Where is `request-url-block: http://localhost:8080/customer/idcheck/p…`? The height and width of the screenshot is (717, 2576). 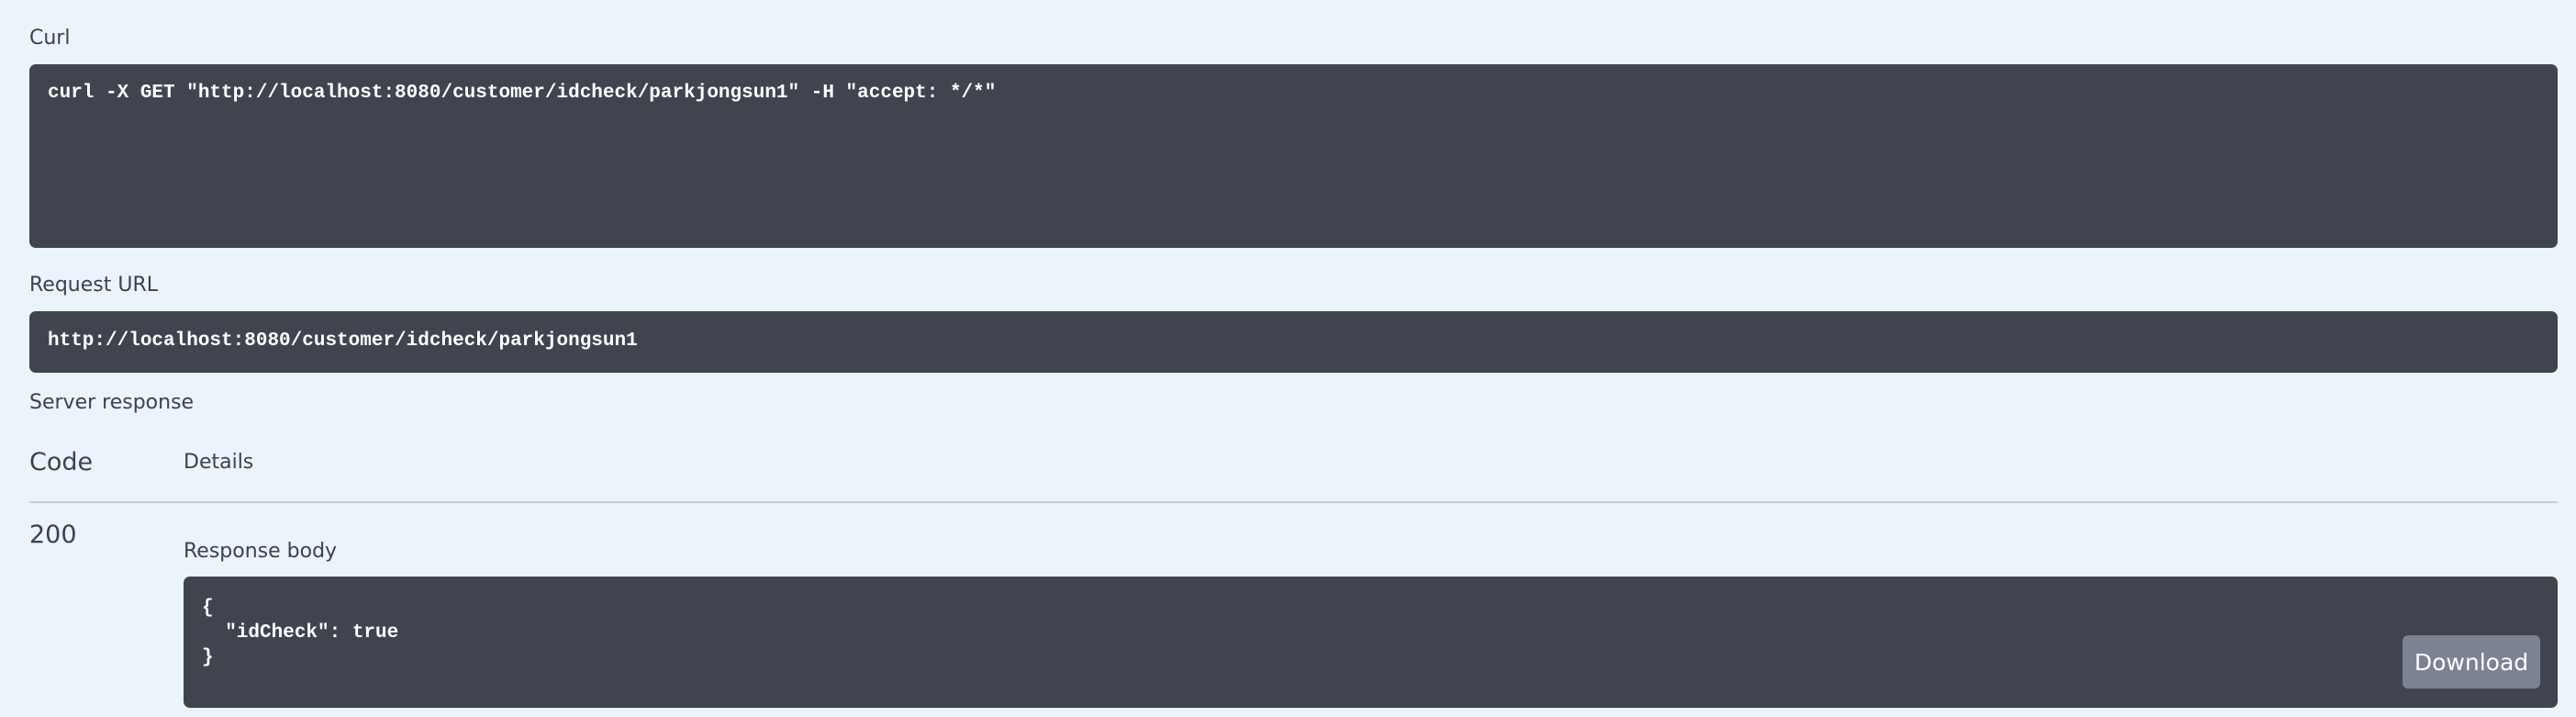
request-url-block: http://localhost:8080/customer/idcheck/p… is located at coordinates (1294, 342).